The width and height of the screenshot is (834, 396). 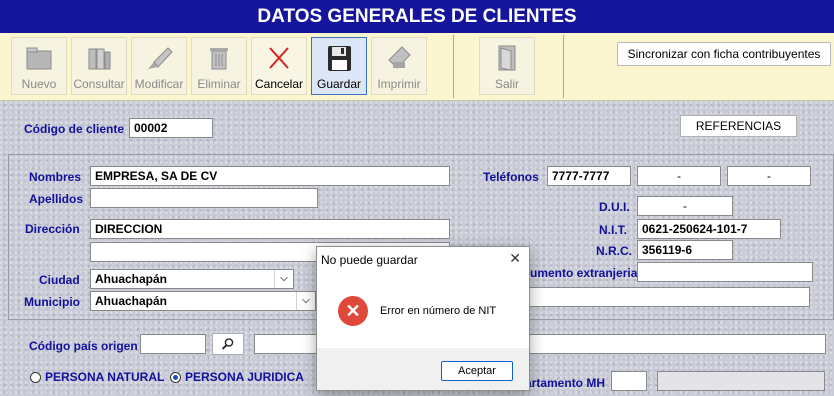 I want to click on referencias-button: REFERENCIAS, so click(x=738, y=126).